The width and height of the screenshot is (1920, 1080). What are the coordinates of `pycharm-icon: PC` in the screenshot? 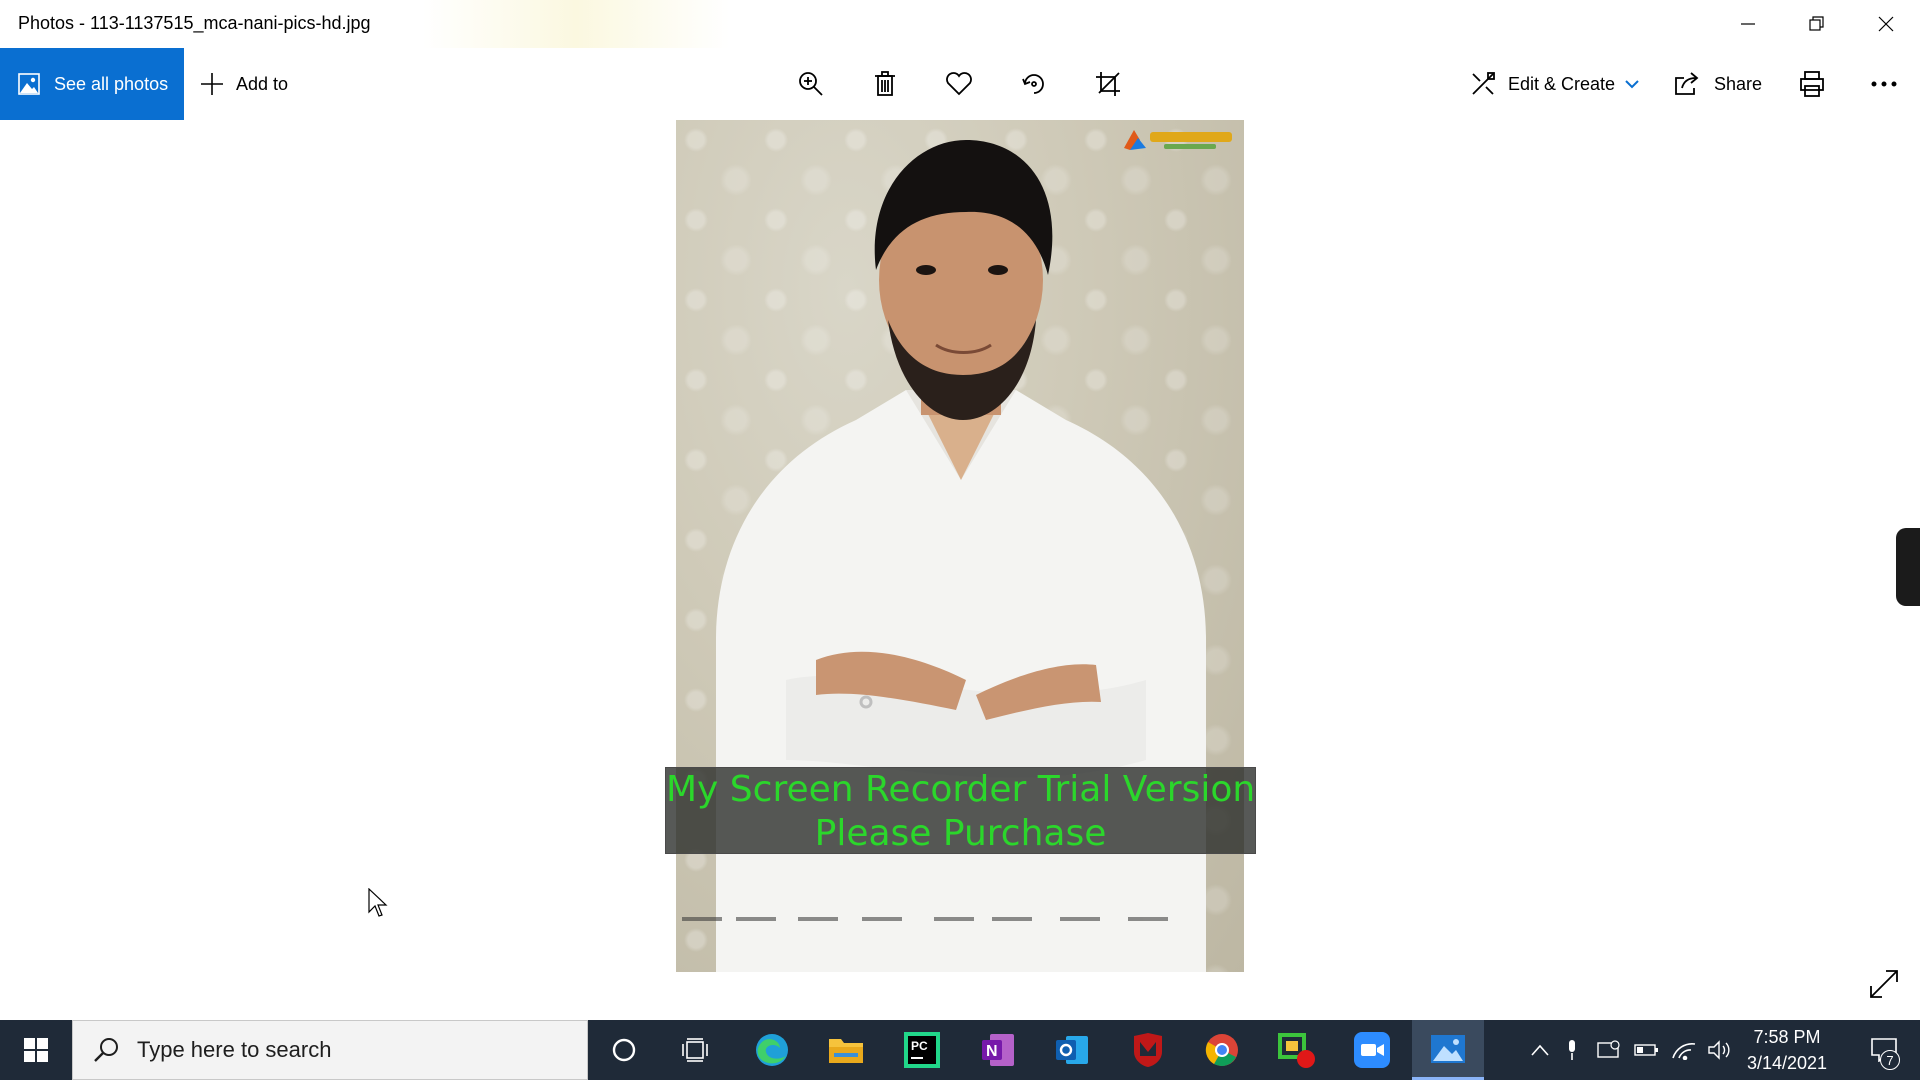 It's located at (922, 1050).